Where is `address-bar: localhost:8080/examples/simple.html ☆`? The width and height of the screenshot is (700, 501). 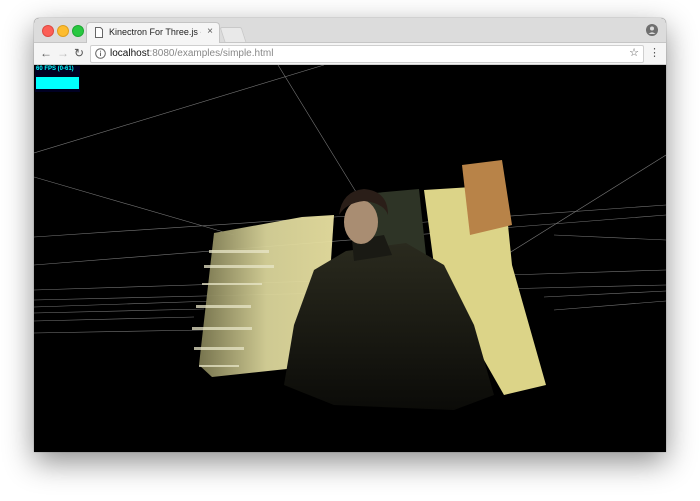
address-bar: localhost:8080/examples/simple.html ☆ is located at coordinates (367, 54).